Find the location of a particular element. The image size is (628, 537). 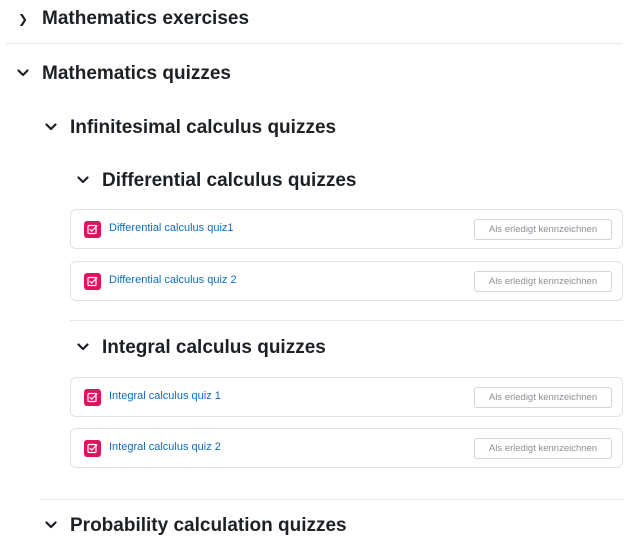

section-infinitesimal-calculus-quizzes: Infinitesimal calculus quizzes is located at coordinates (190, 128).